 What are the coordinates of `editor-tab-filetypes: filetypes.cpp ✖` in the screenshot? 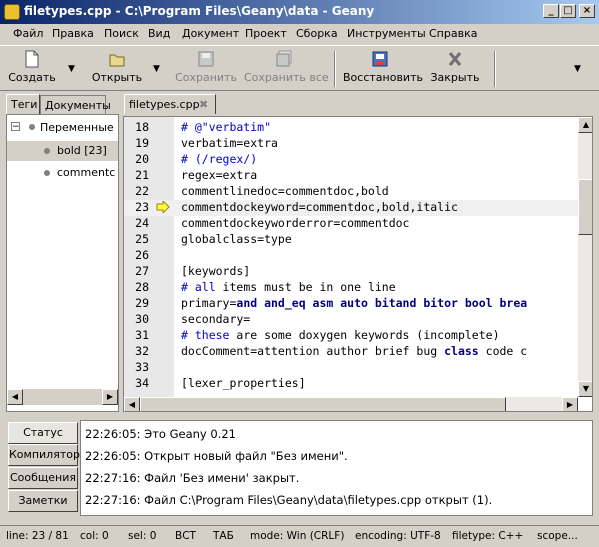 It's located at (170, 104).